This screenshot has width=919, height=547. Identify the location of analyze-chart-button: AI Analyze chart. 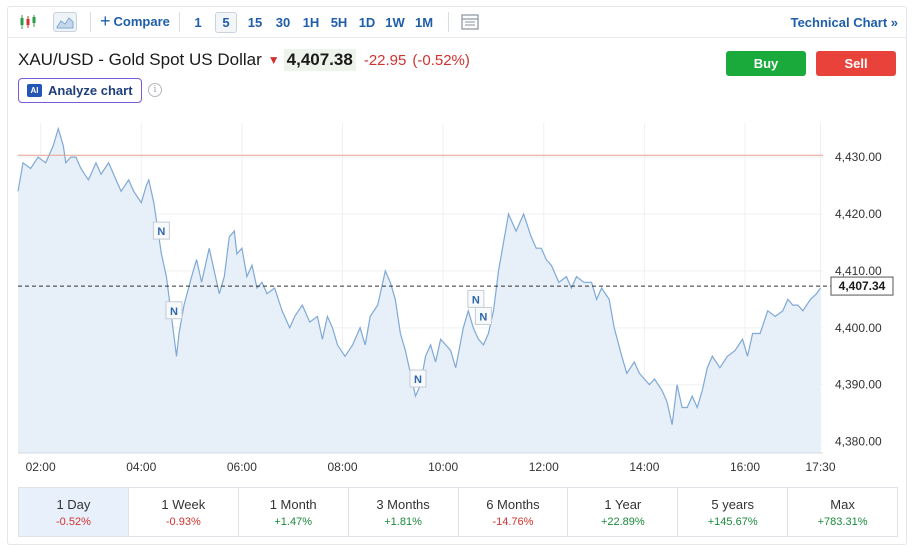
(80, 90).